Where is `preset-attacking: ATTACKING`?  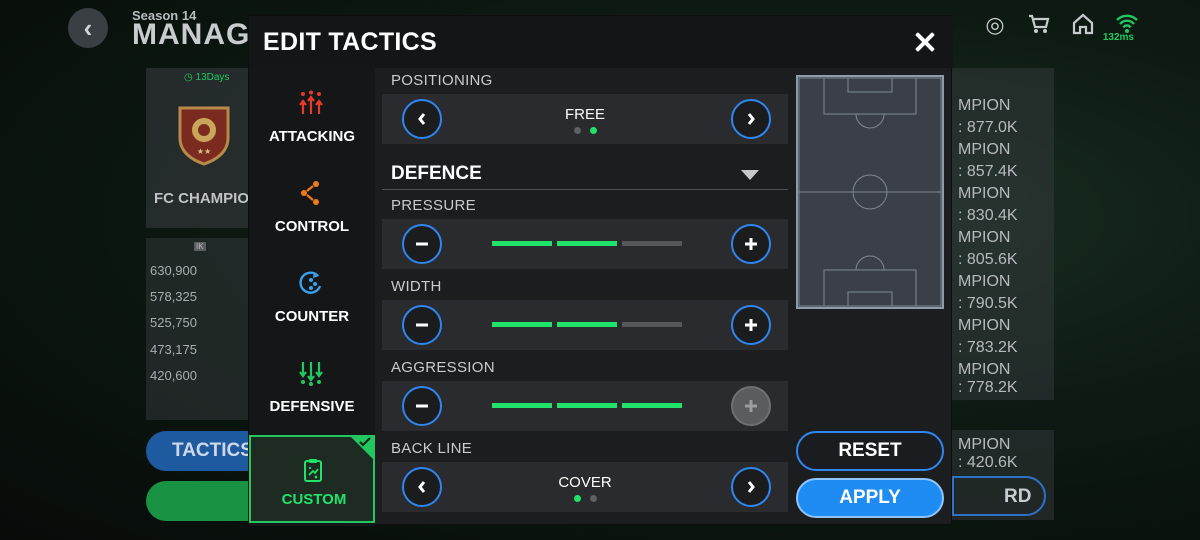 preset-attacking: ATTACKING is located at coordinates (312, 112).